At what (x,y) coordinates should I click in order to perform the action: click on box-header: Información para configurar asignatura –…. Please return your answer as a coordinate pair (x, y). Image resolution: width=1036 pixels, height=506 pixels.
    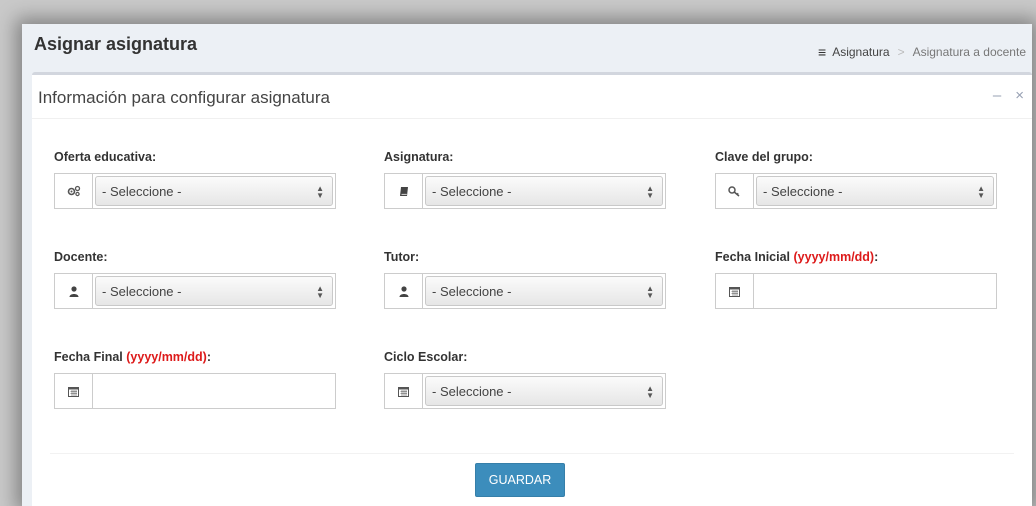
    Looking at the image, I should click on (532, 97).